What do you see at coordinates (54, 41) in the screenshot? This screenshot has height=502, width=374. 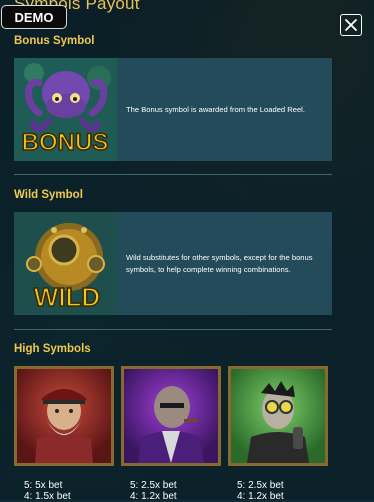 I see `bonus-section-title: Bonus Symbol` at bounding box center [54, 41].